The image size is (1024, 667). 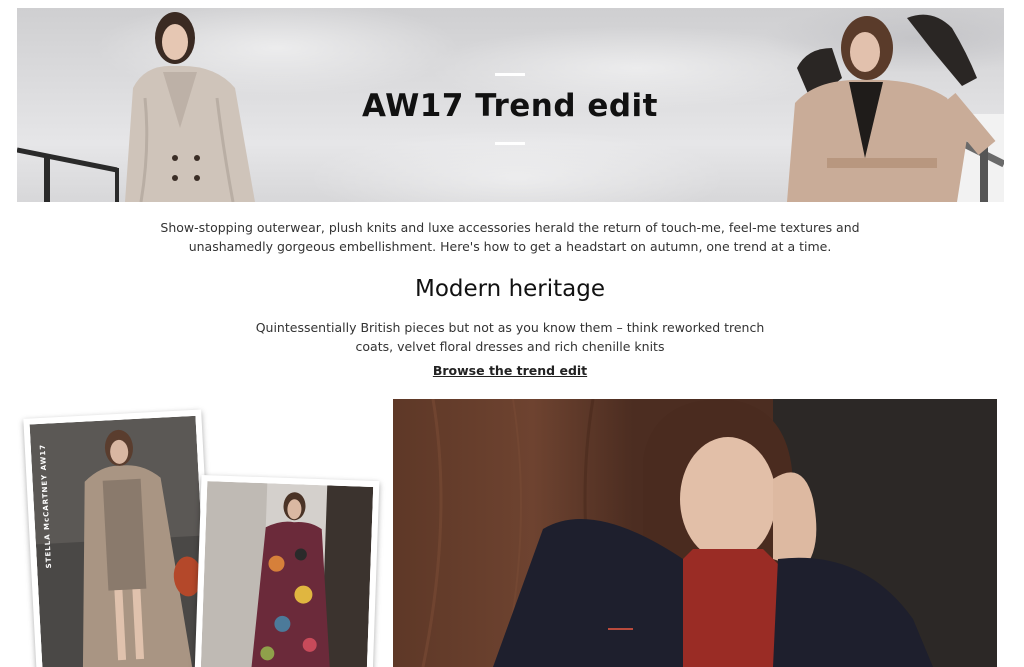 I want to click on section-title: Modern heritage, so click(x=510, y=289).